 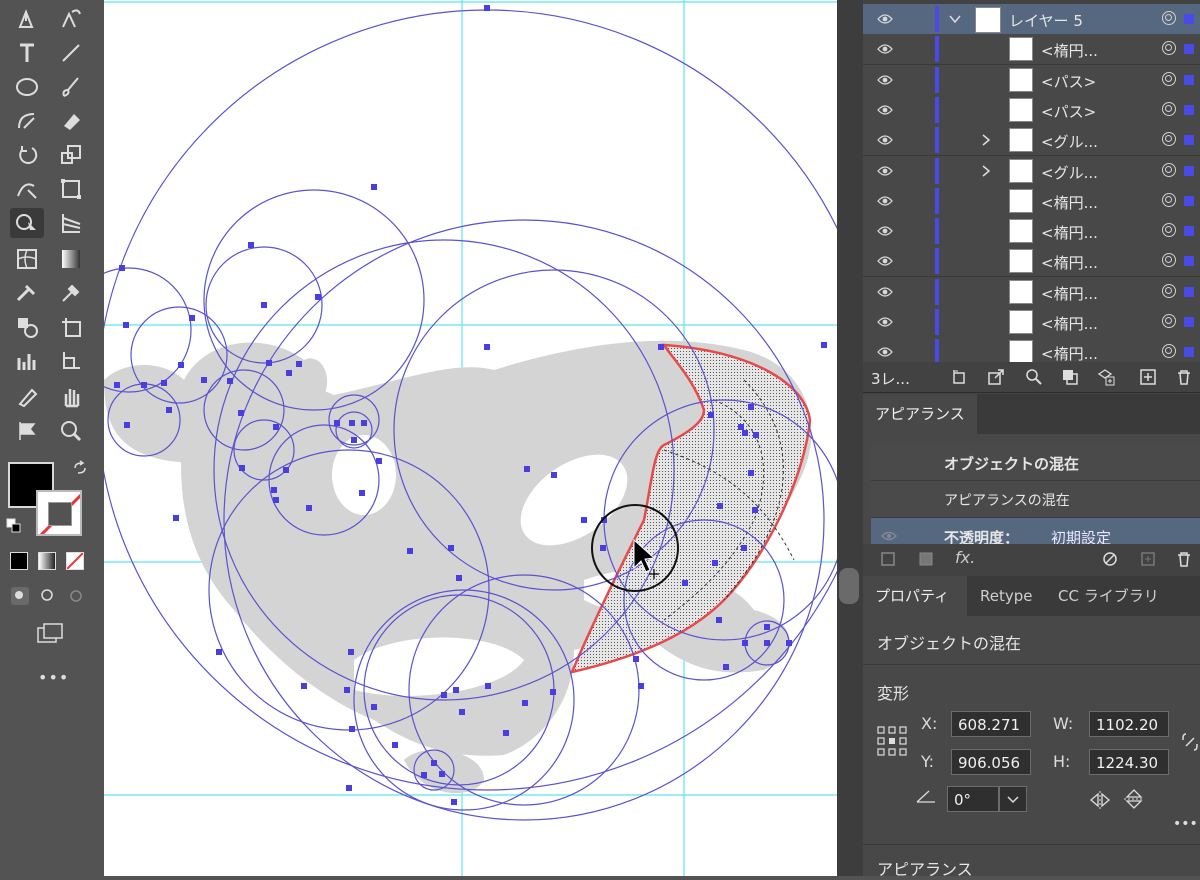 I want to click on artboard-icon, so click(x=71, y=327).